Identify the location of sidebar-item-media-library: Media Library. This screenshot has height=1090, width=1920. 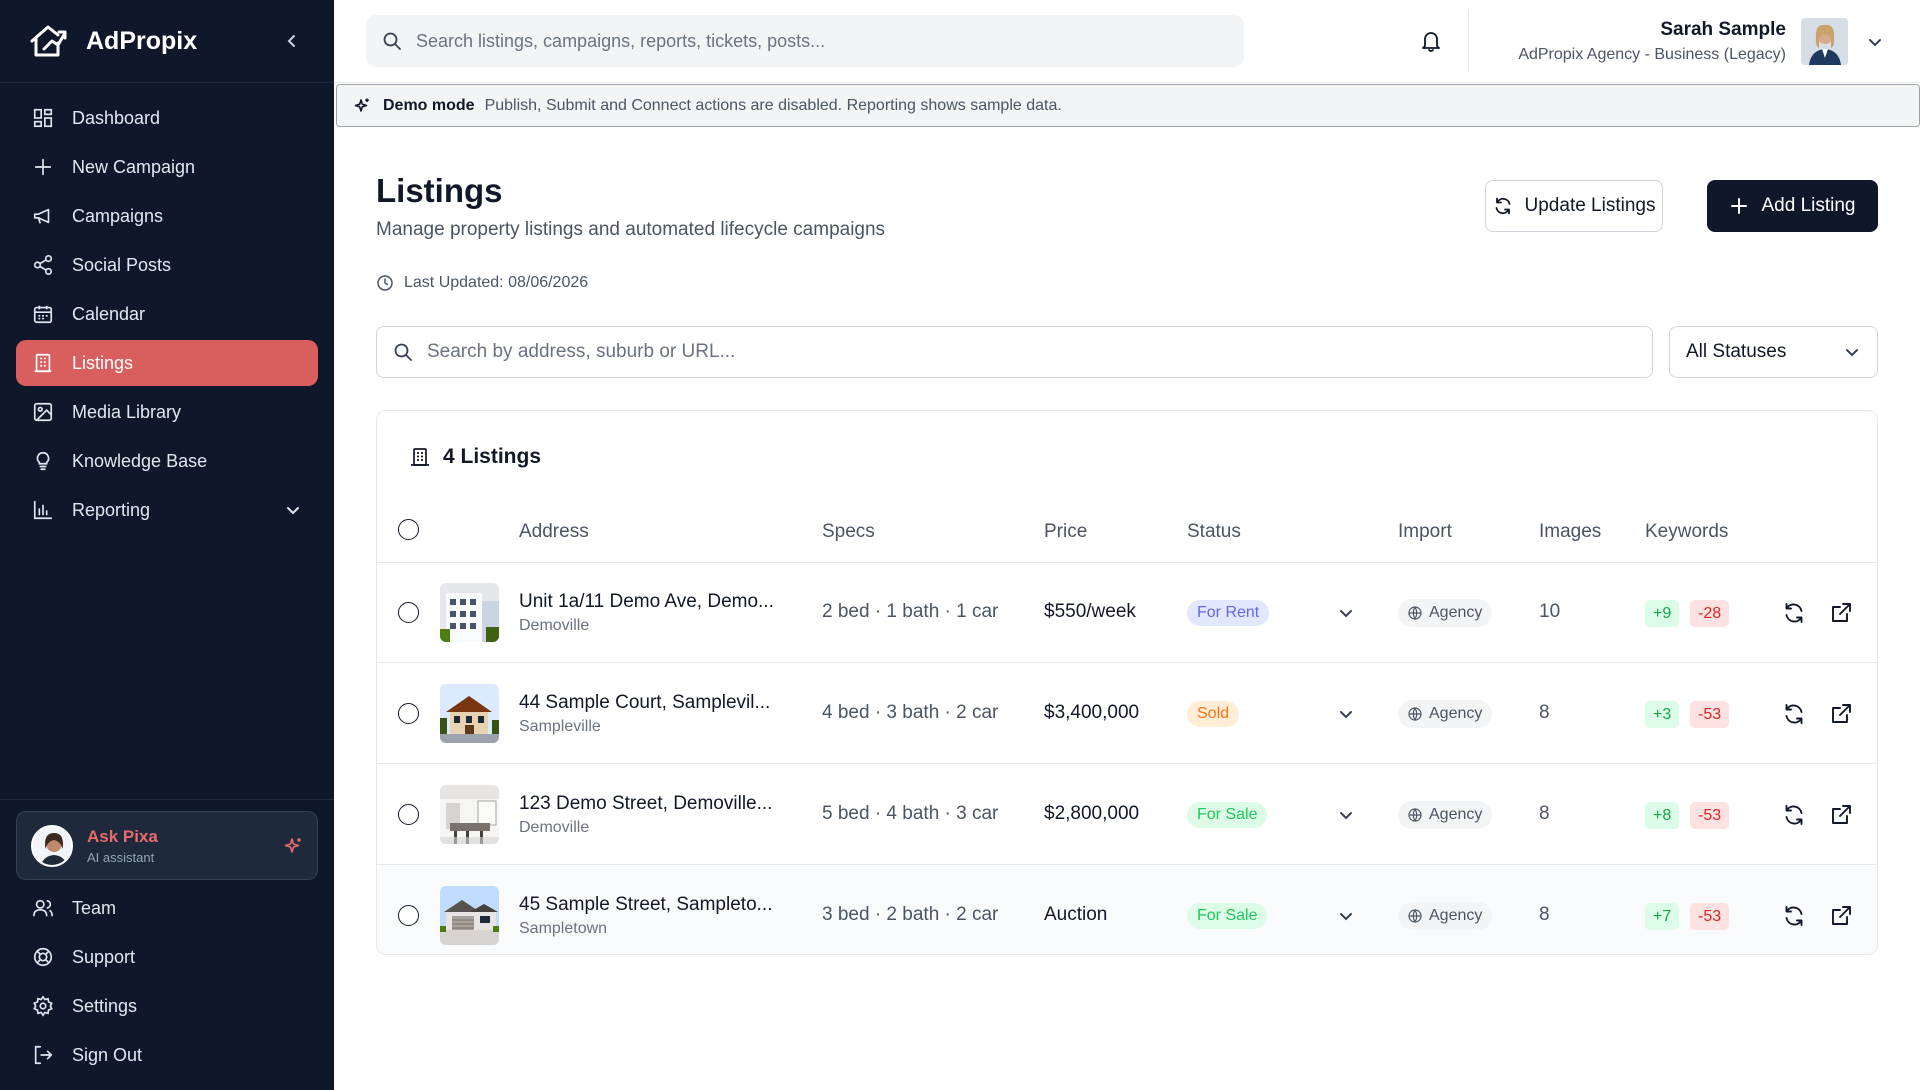
(167, 412).